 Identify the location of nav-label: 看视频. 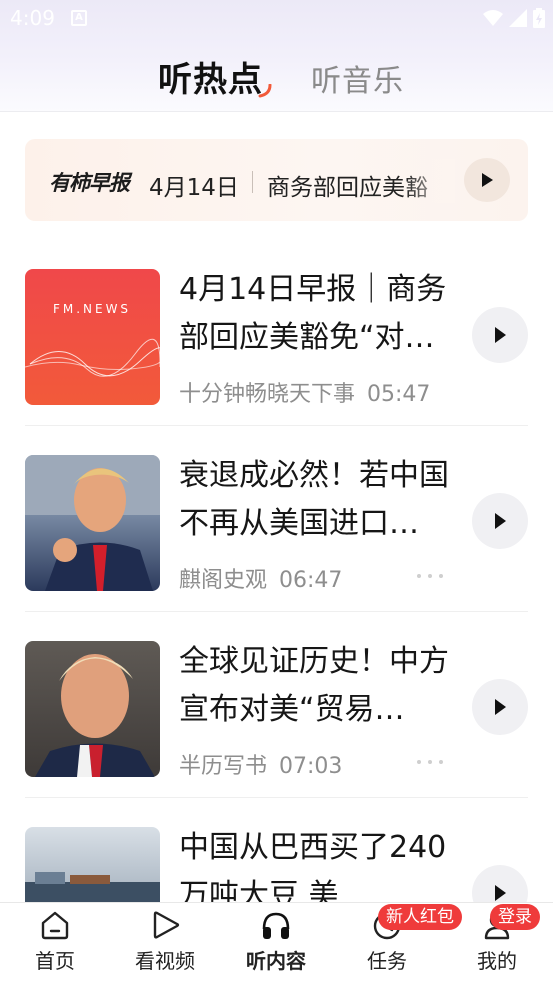
(165, 961).